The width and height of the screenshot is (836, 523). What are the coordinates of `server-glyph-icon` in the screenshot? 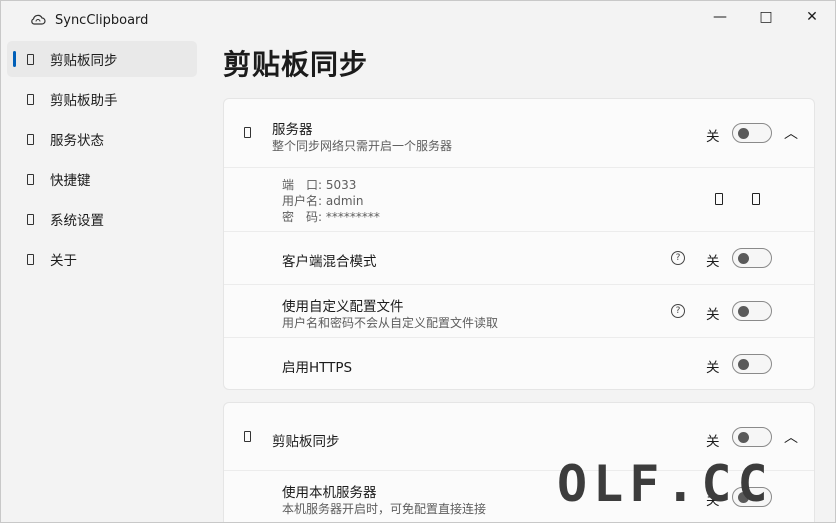 It's located at (247, 132).